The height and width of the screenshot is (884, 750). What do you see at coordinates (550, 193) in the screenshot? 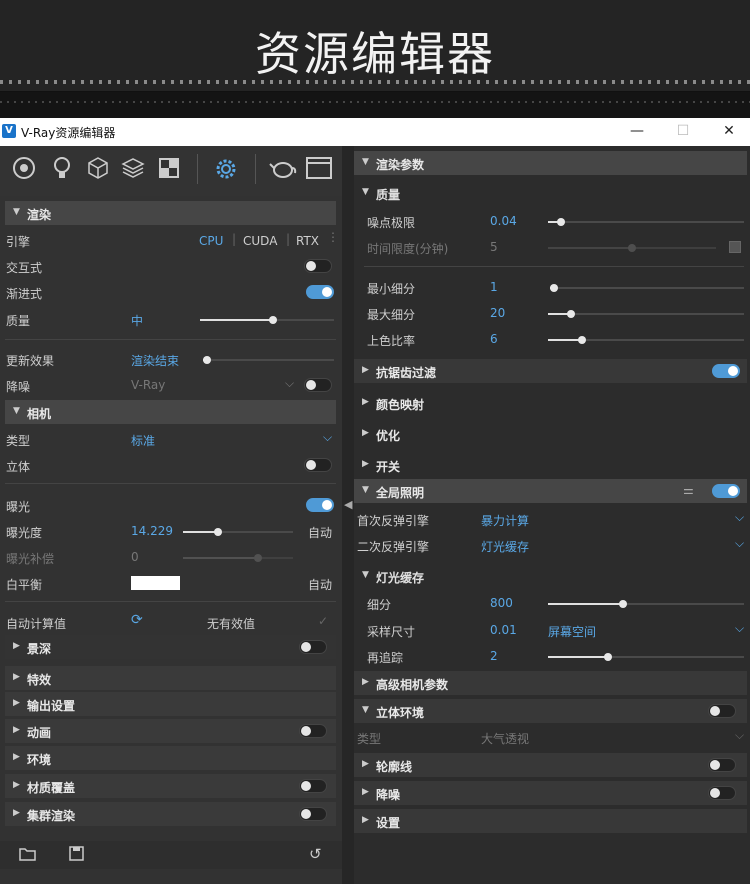
I see `subsection-quality: ▼ 质量` at bounding box center [550, 193].